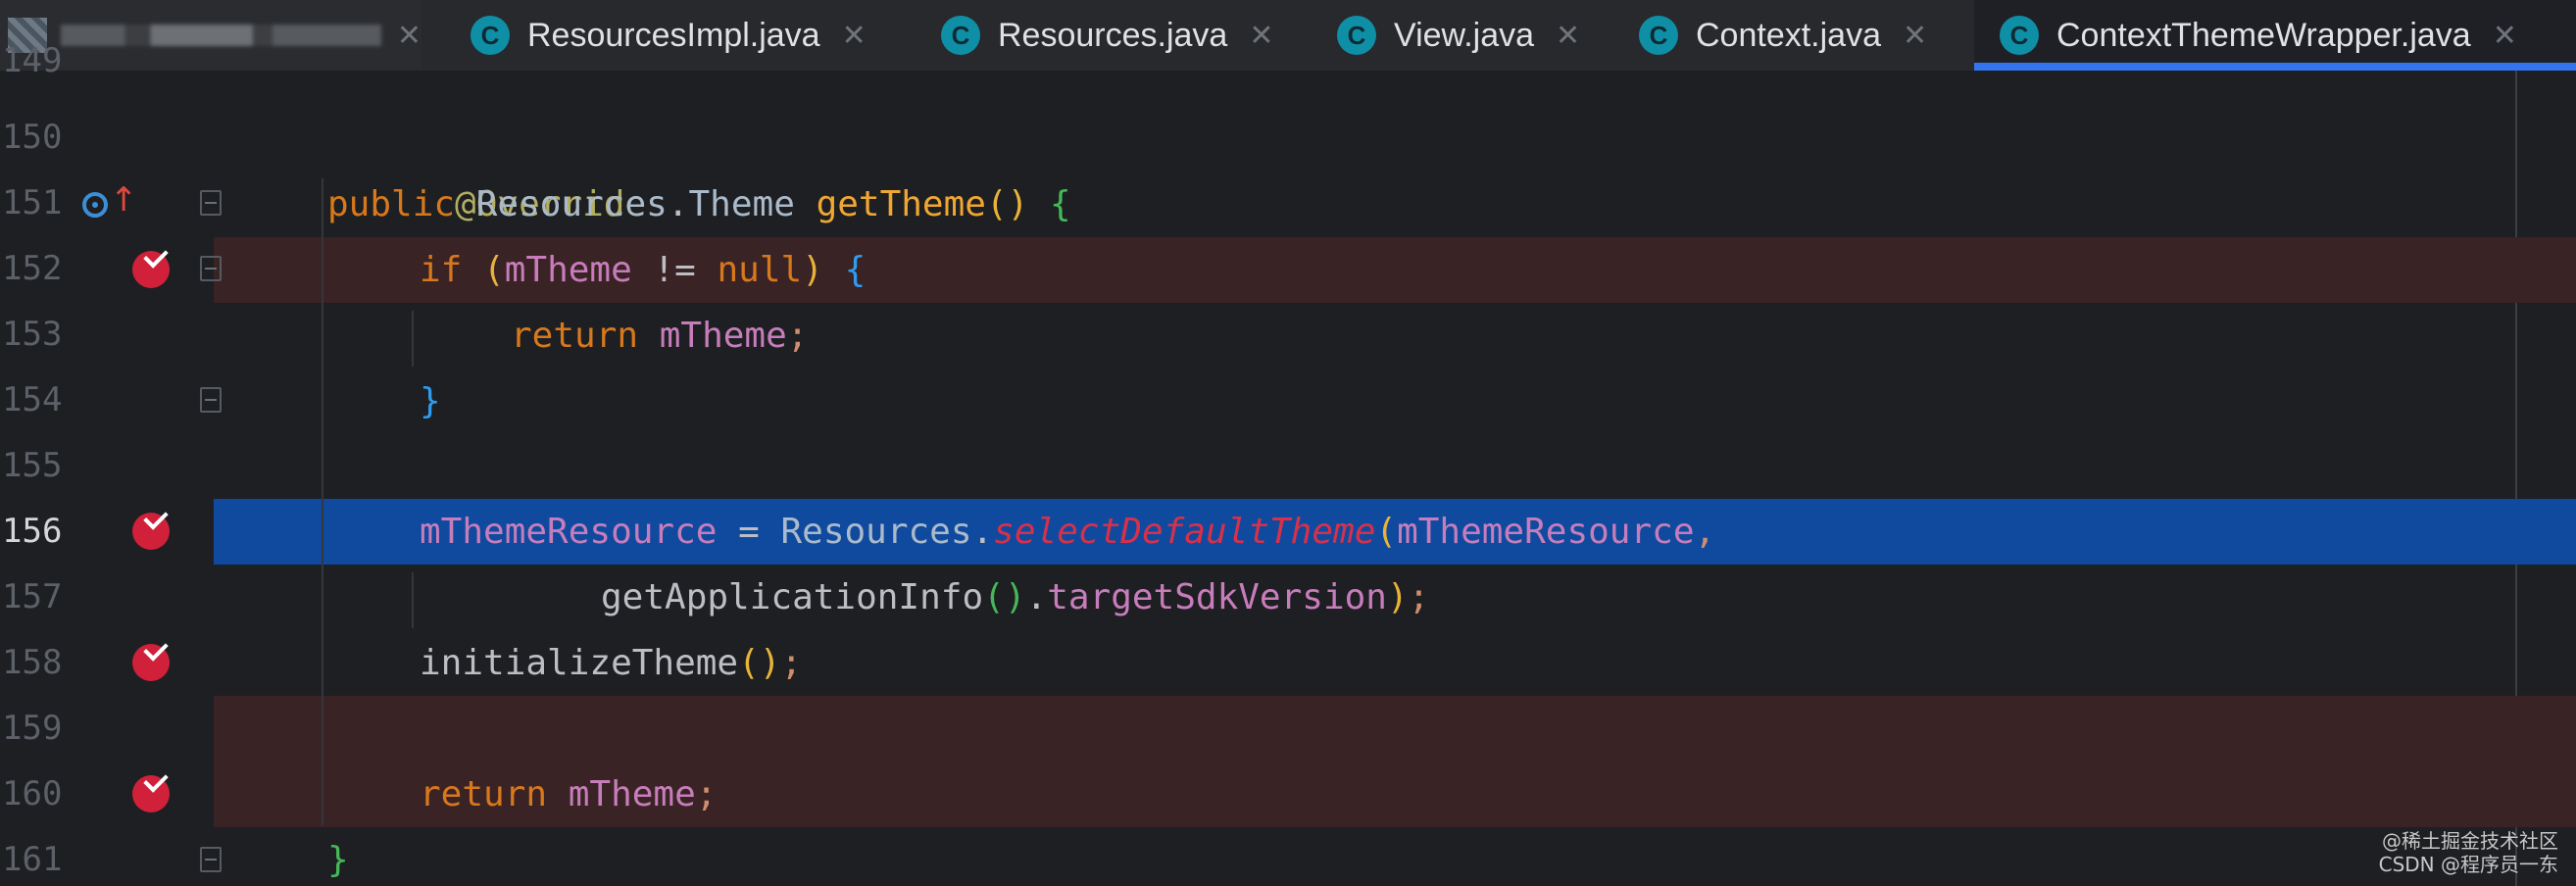  What do you see at coordinates (32, 334) in the screenshot?
I see `line-number: 153` at bounding box center [32, 334].